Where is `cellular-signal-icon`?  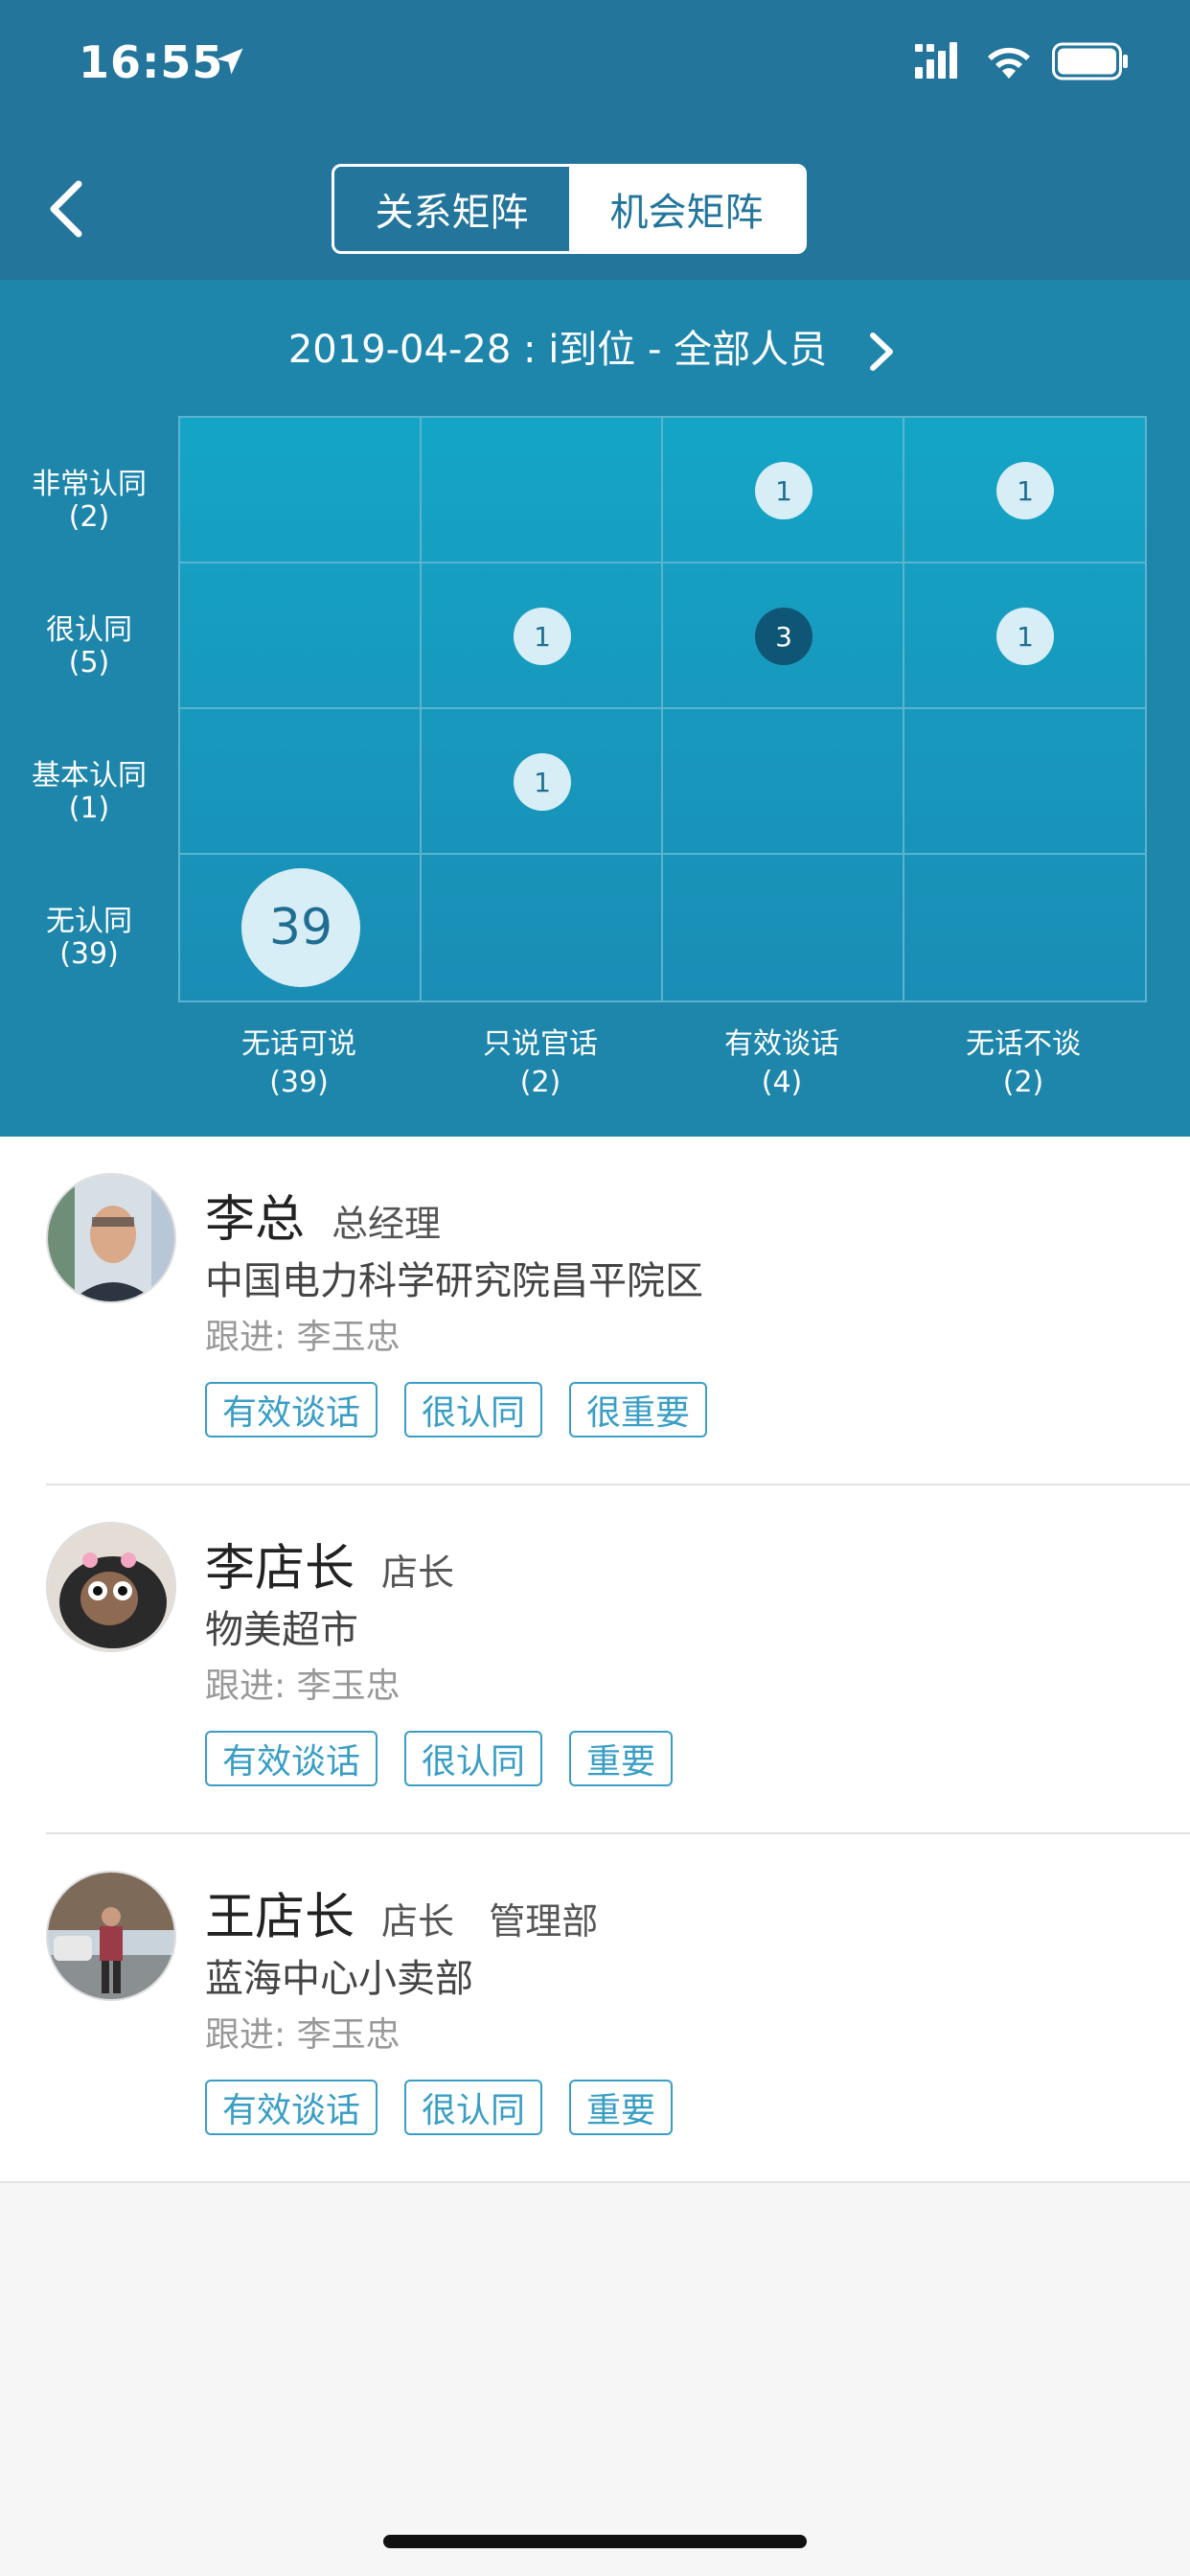
cellular-signal-icon is located at coordinates (936, 60).